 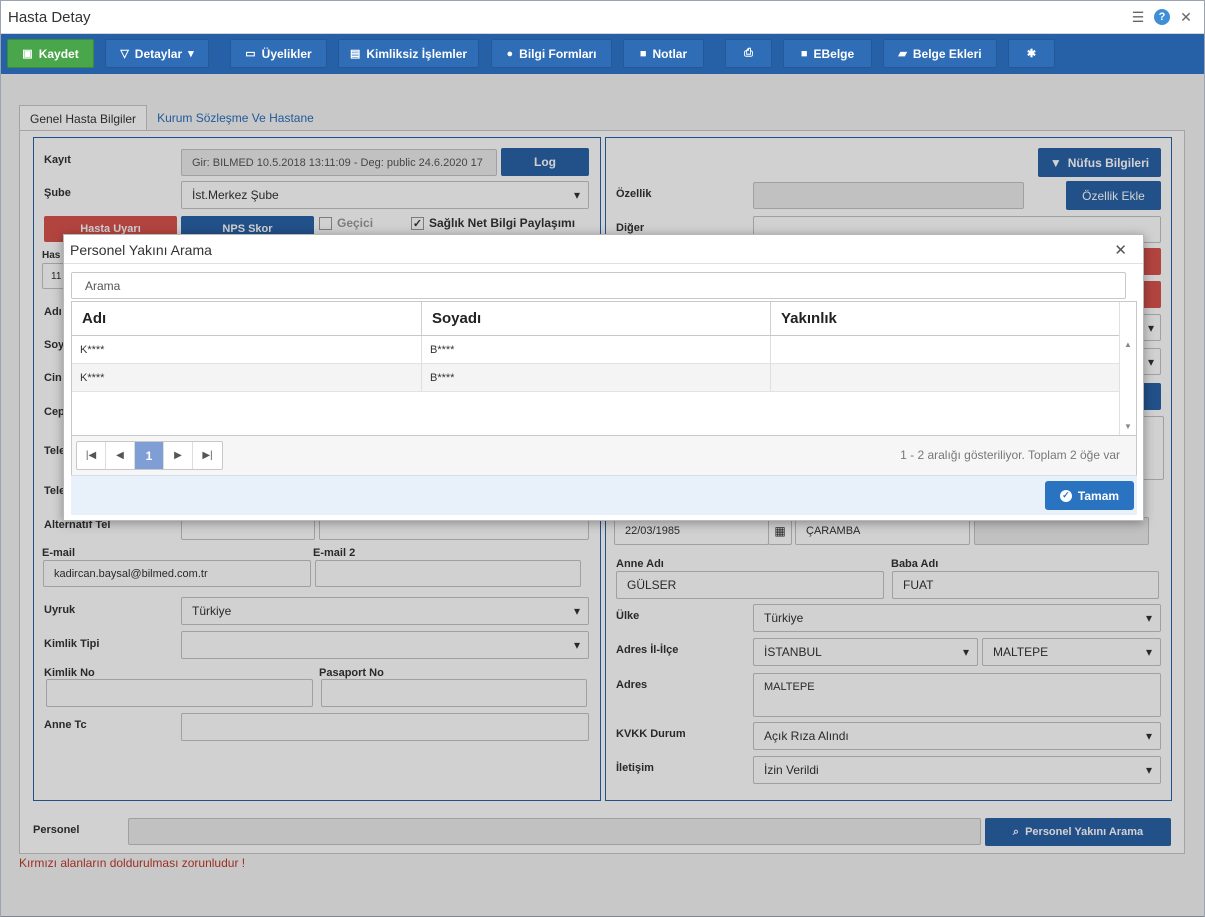 What do you see at coordinates (663, 53) in the screenshot?
I see `notes-button: ■ Notlar` at bounding box center [663, 53].